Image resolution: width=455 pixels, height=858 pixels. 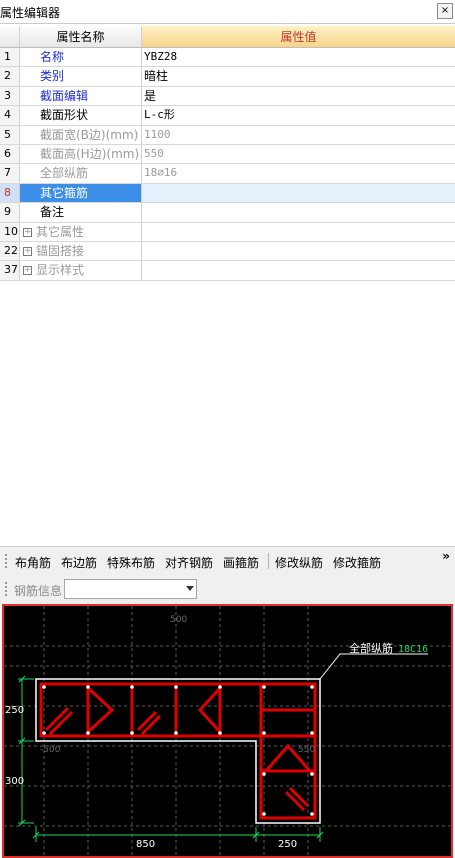 What do you see at coordinates (445, 11) in the screenshot?
I see `pin-icon: ×` at bounding box center [445, 11].